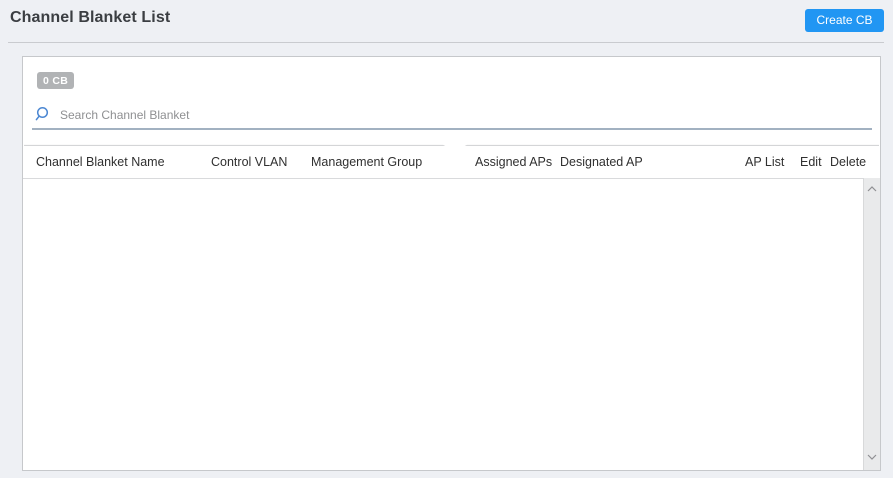  What do you see at coordinates (56, 80) in the screenshot?
I see `cb-count-badge: 0 CB` at bounding box center [56, 80].